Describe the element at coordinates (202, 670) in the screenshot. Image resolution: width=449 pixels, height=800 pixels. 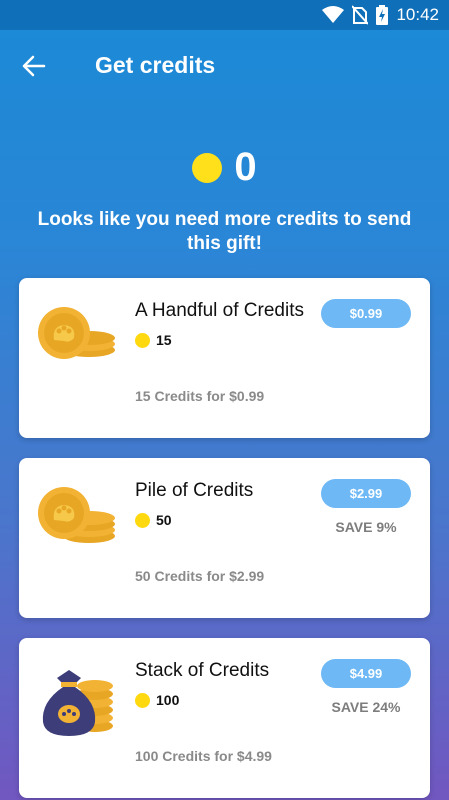
I see `package-name: Stack of Credits` at that location.